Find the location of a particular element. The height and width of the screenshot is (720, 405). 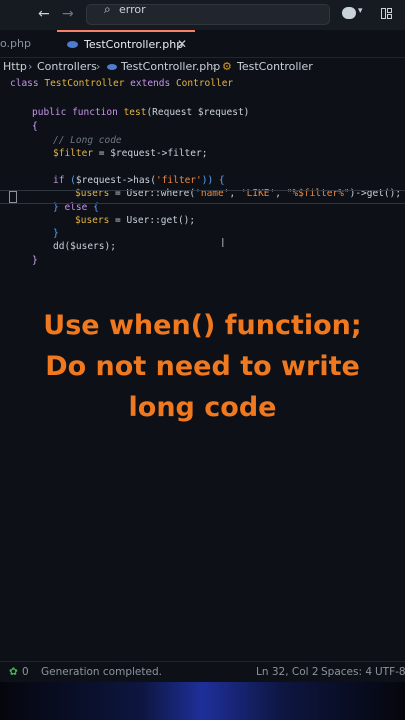

code-line: if ($request->has('filter')) { is located at coordinates (139, 180).